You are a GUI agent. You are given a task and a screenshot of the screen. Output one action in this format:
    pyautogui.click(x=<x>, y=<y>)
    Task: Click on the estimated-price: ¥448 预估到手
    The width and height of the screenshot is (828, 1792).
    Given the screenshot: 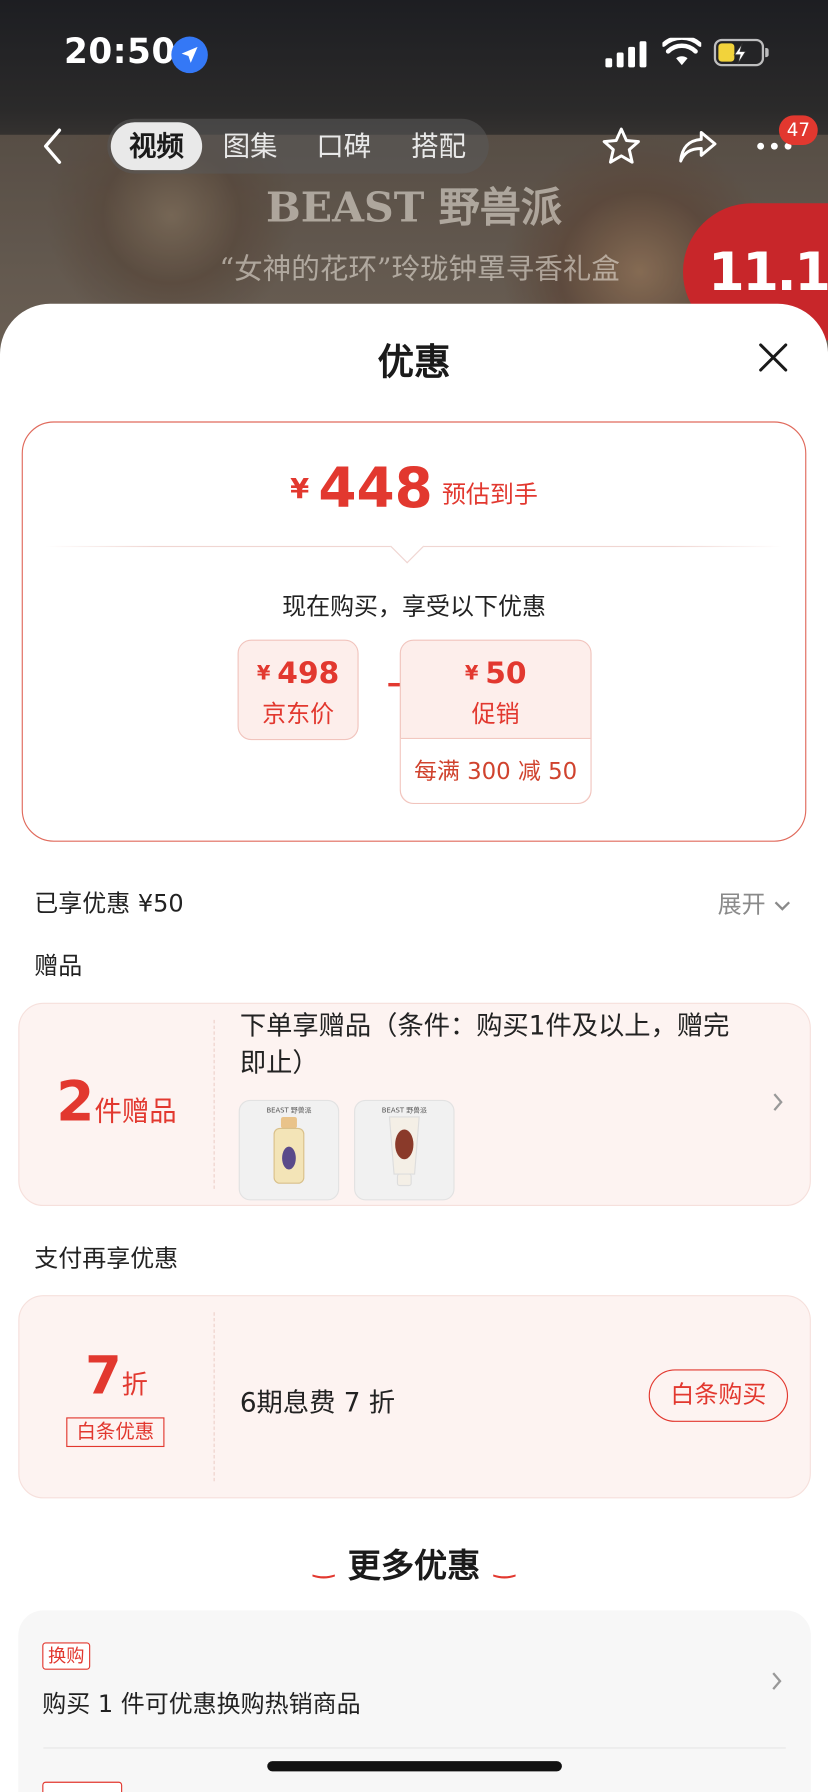 What is the action you would take?
    pyautogui.click(x=414, y=489)
    